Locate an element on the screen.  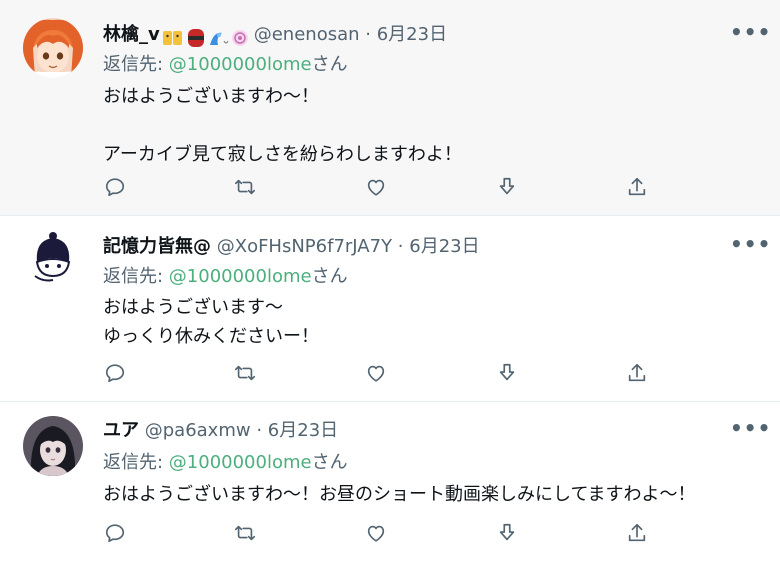
name-emoji-badges is located at coordinates (205, 38).